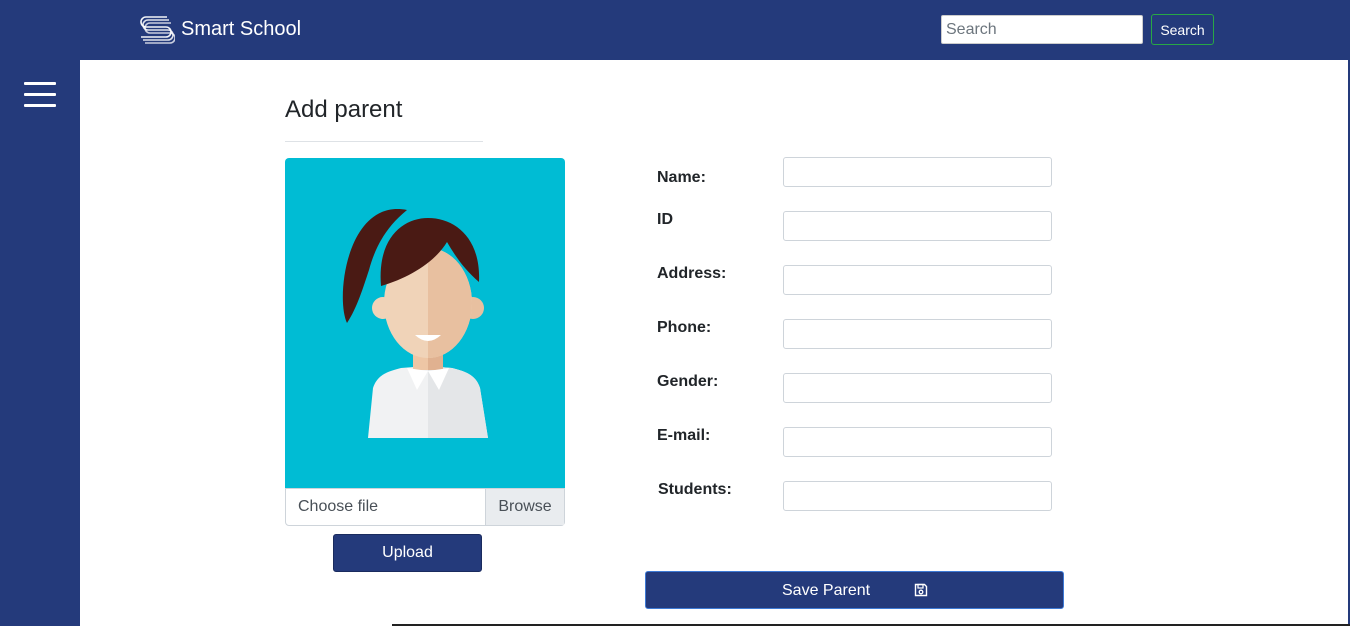  I want to click on profile-photo, so click(425, 323).